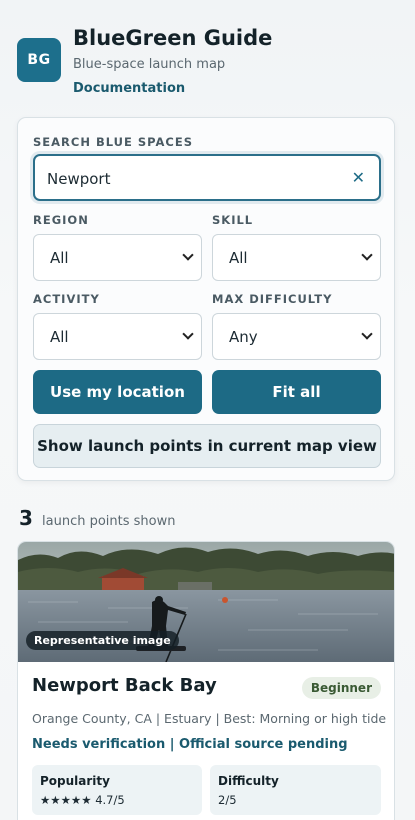 The width and height of the screenshot is (415, 820). I want to click on results-count: 3 launch points shown, so click(97, 518).